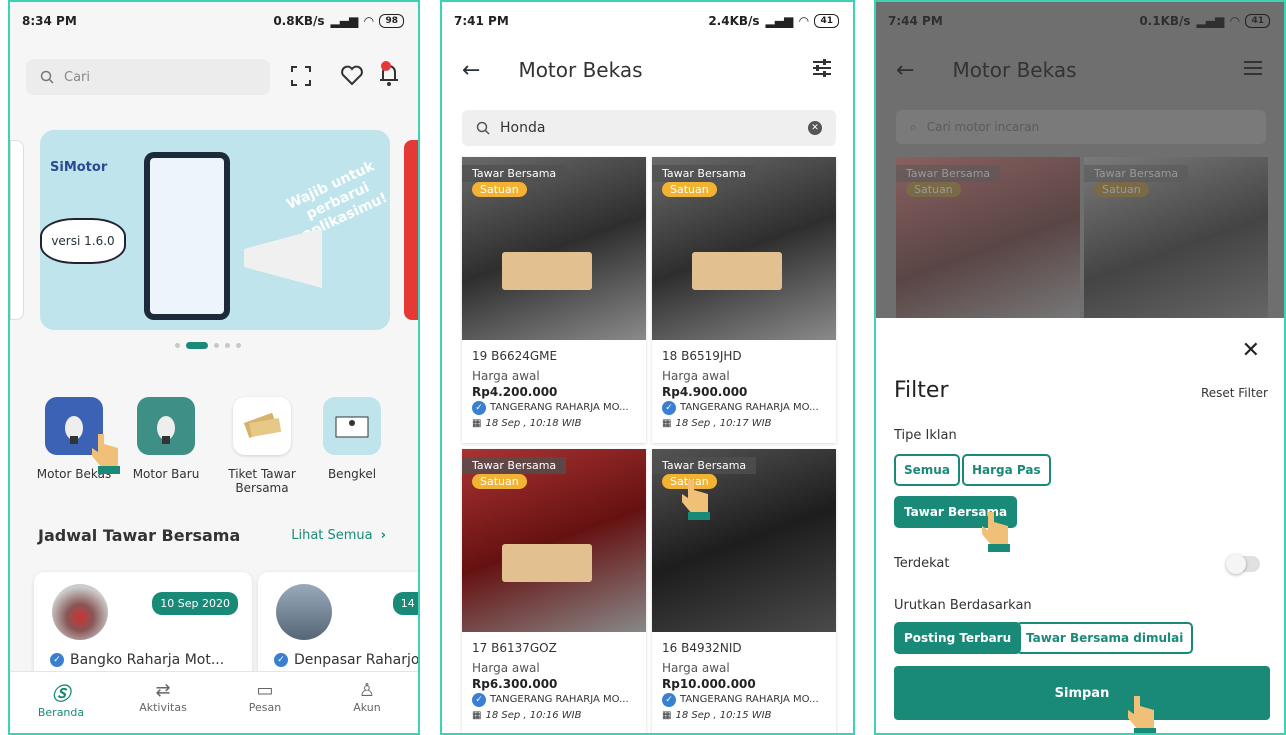 The height and width of the screenshot is (735, 1286). What do you see at coordinates (389, 74) in the screenshot?
I see `bell-icon` at bounding box center [389, 74].